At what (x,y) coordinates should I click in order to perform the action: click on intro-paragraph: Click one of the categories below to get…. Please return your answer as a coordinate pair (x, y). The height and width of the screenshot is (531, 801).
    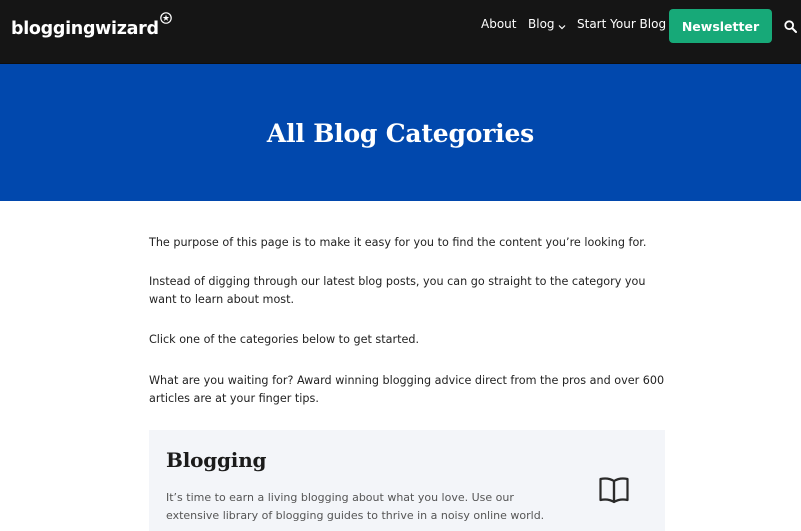
    Looking at the image, I should click on (284, 339).